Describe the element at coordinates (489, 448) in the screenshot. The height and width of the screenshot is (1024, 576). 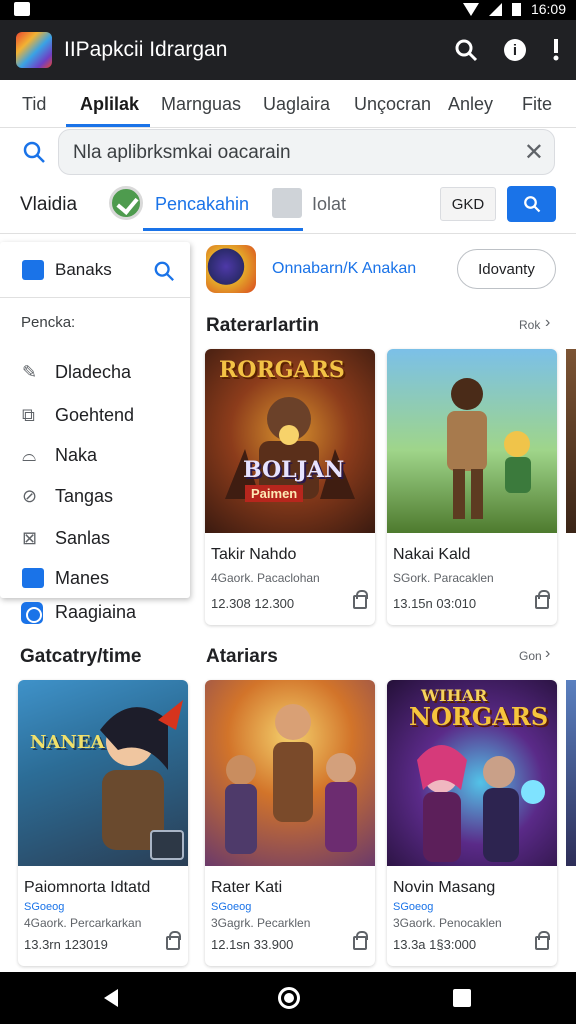
I see `warrior-art` at that location.